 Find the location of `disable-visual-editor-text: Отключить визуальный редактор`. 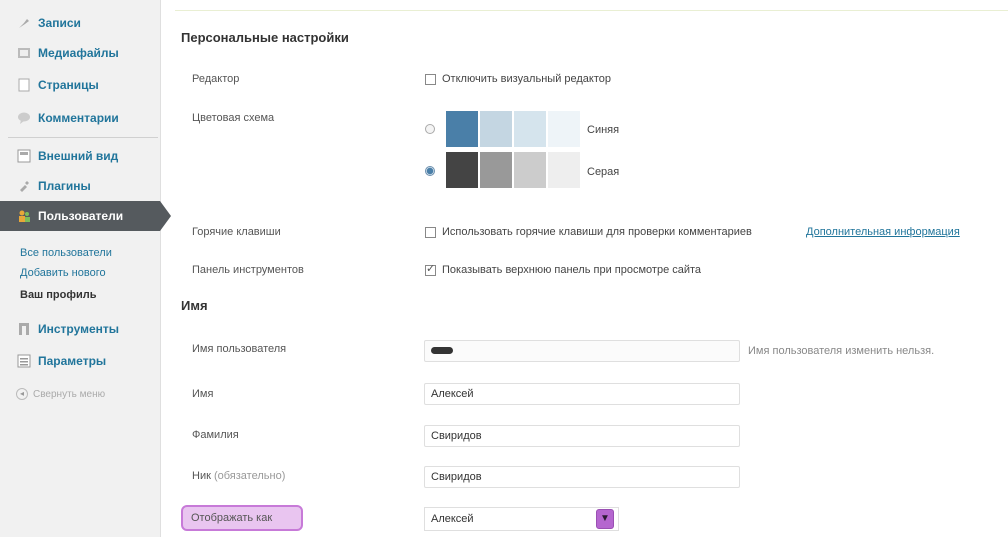

disable-visual-editor-text: Отключить визуальный редактор is located at coordinates (527, 79).